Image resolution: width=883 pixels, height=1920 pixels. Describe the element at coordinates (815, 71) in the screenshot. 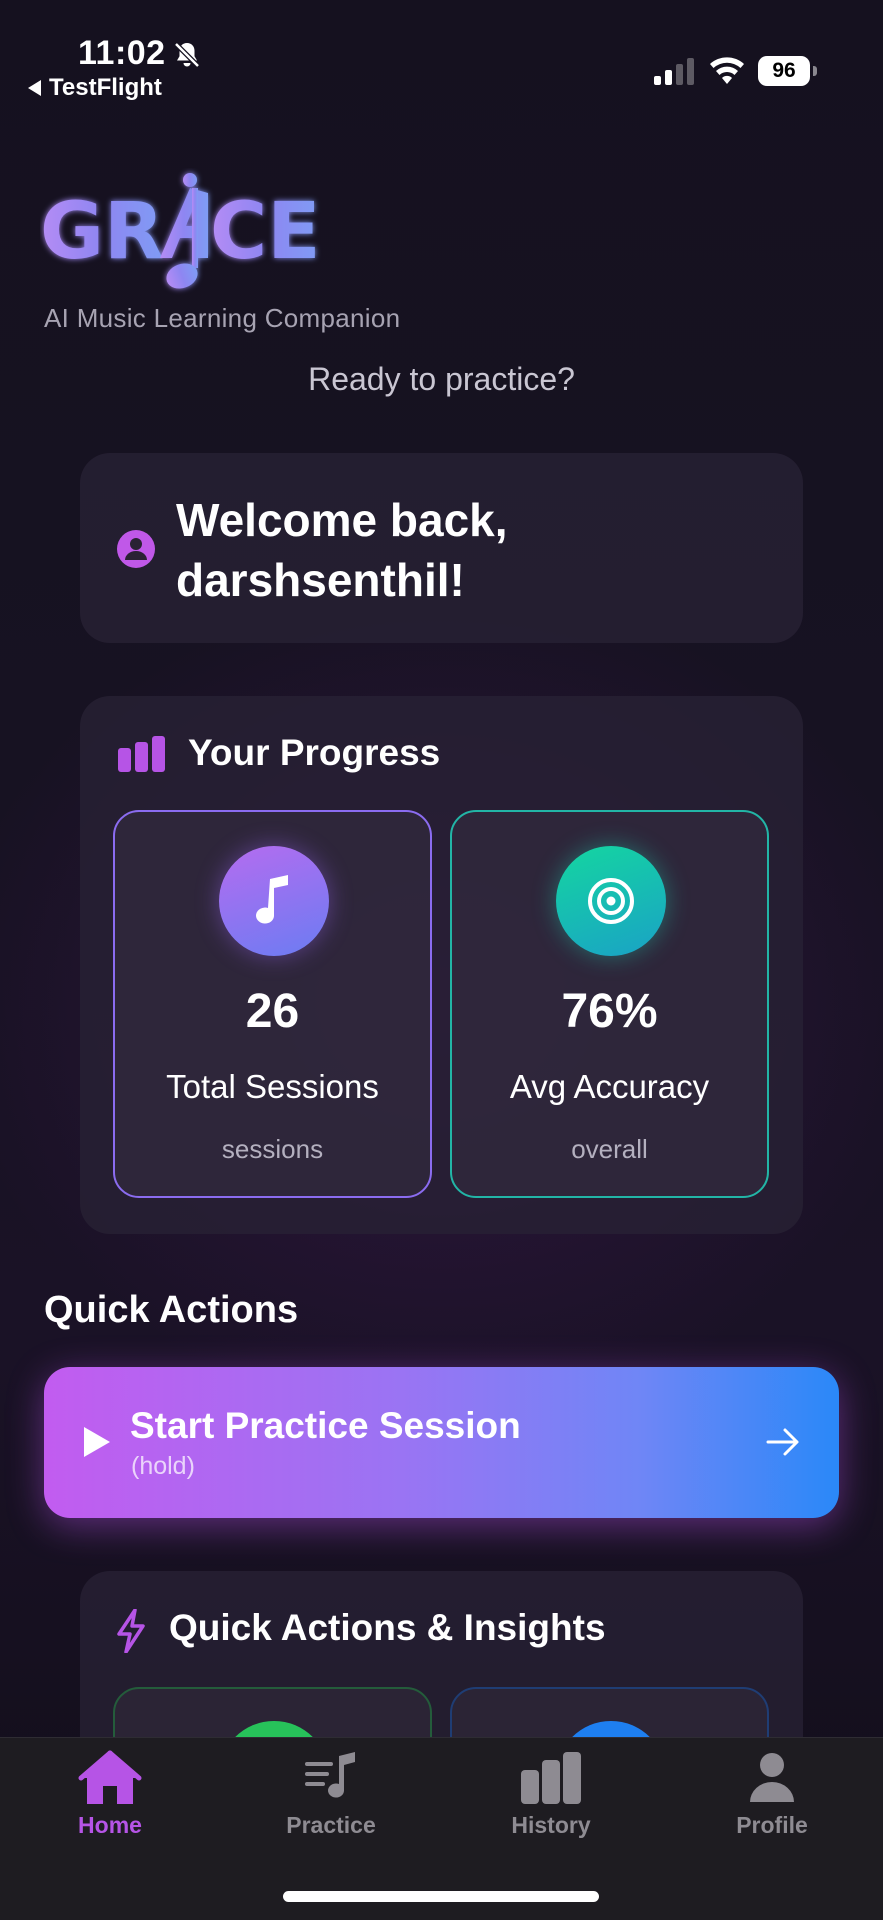

I see `battery-tip` at that location.